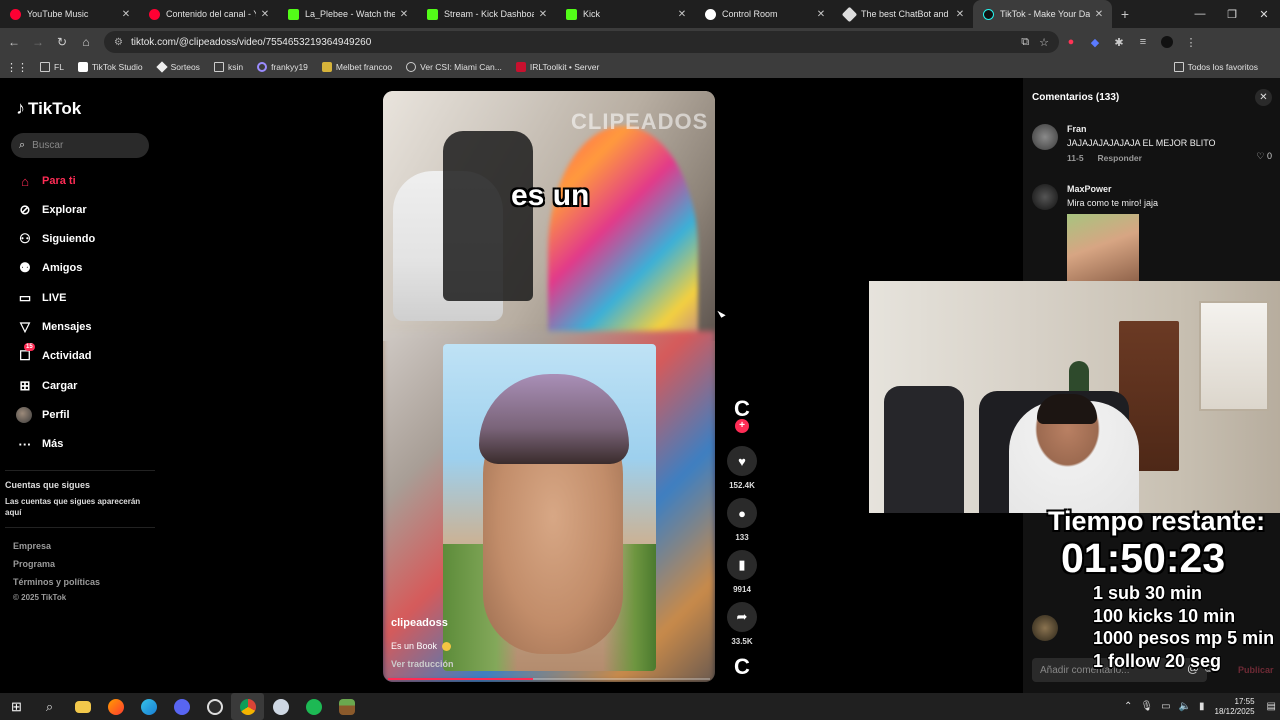 The width and height of the screenshot is (1280, 720). What do you see at coordinates (54, 327) in the screenshot?
I see `nav-mensajes: ▽ Mensajes` at bounding box center [54, 327].